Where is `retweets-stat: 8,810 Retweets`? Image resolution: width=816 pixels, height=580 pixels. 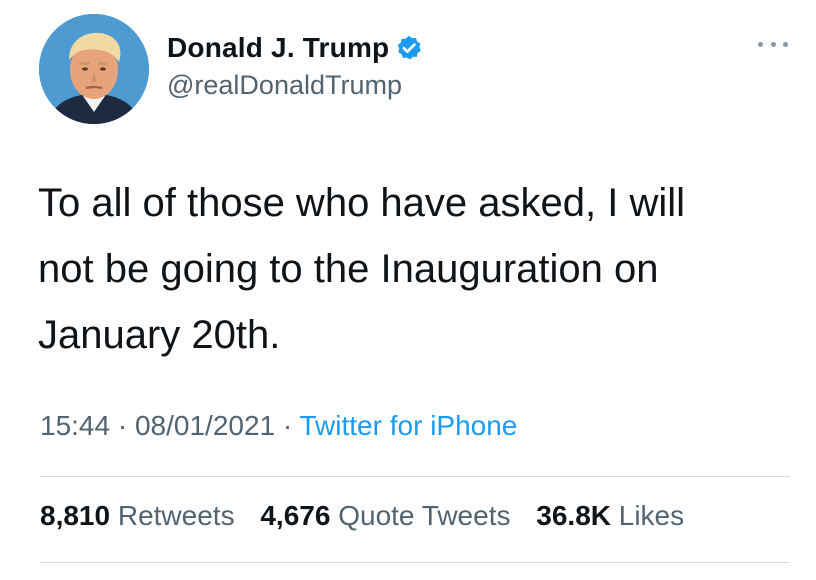 retweets-stat: 8,810 Retweets is located at coordinates (137, 515).